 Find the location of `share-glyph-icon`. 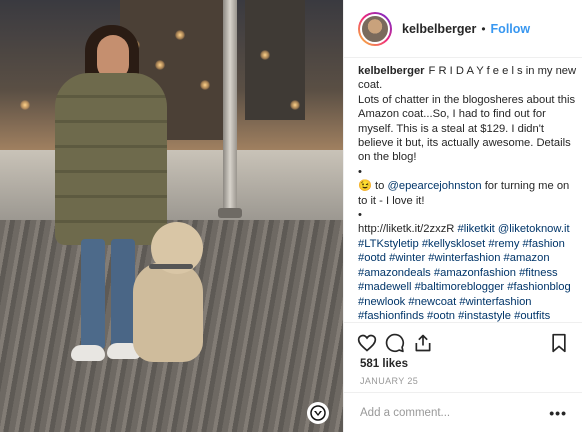

share-glyph-icon is located at coordinates (423, 343).